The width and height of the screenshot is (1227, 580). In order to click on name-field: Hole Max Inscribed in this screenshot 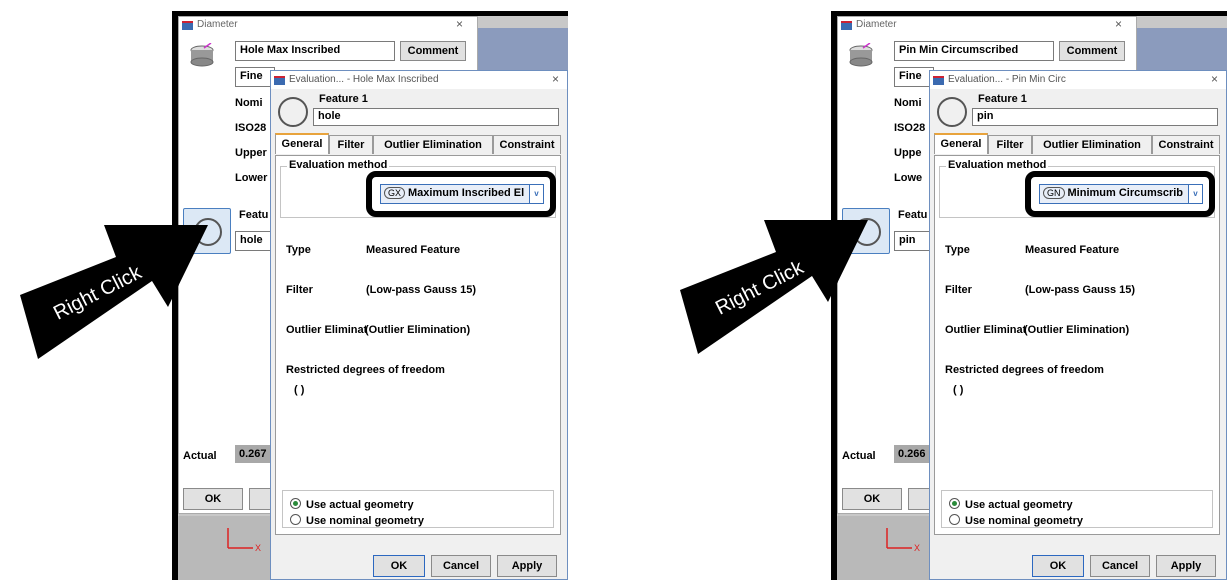, I will do `click(315, 51)`.